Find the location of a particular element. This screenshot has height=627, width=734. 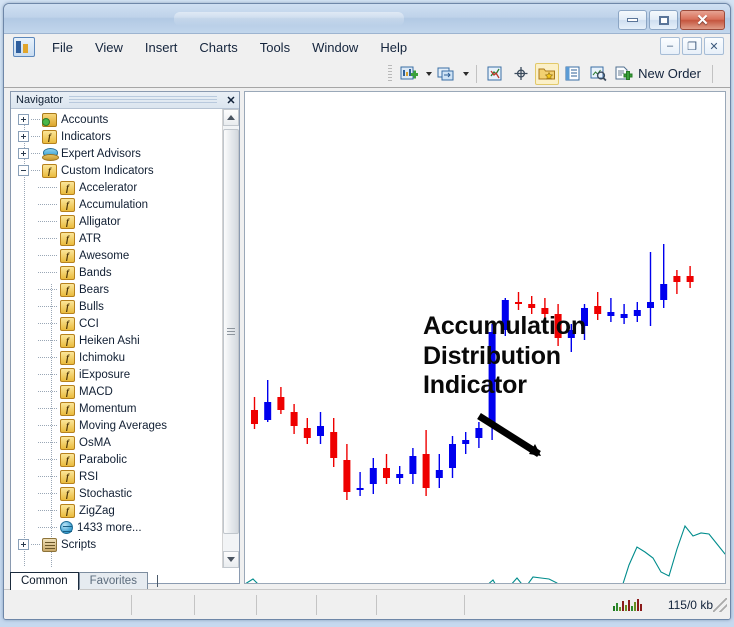

scrollbar-track is located at coordinates (231, 338).